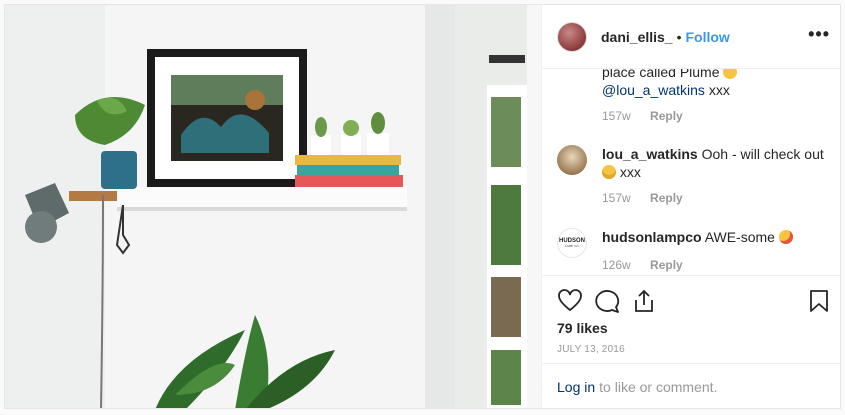 The height and width of the screenshot is (415, 845). Describe the element at coordinates (572, 36) in the screenshot. I see `author-avatar` at that location.